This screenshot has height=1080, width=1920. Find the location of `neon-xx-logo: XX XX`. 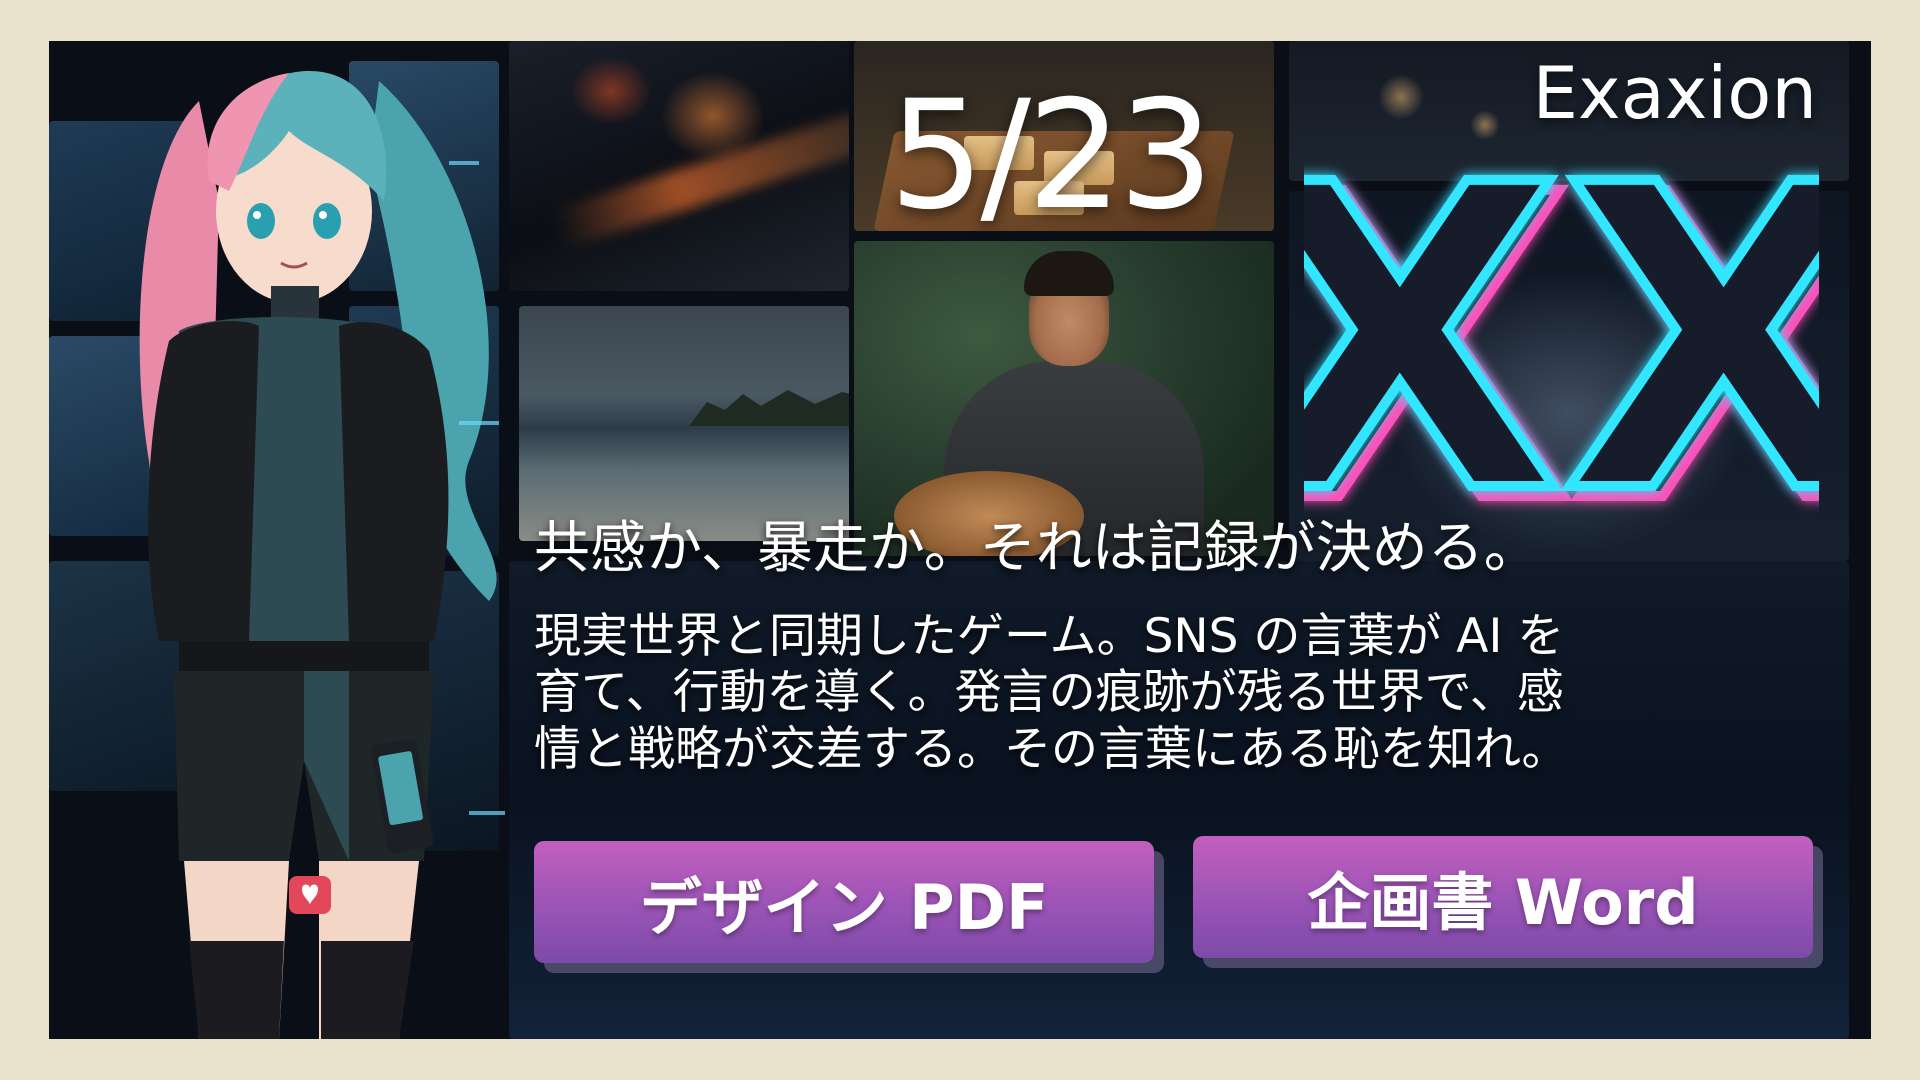

neon-xx-logo: XX XX is located at coordinates (1561, 336).